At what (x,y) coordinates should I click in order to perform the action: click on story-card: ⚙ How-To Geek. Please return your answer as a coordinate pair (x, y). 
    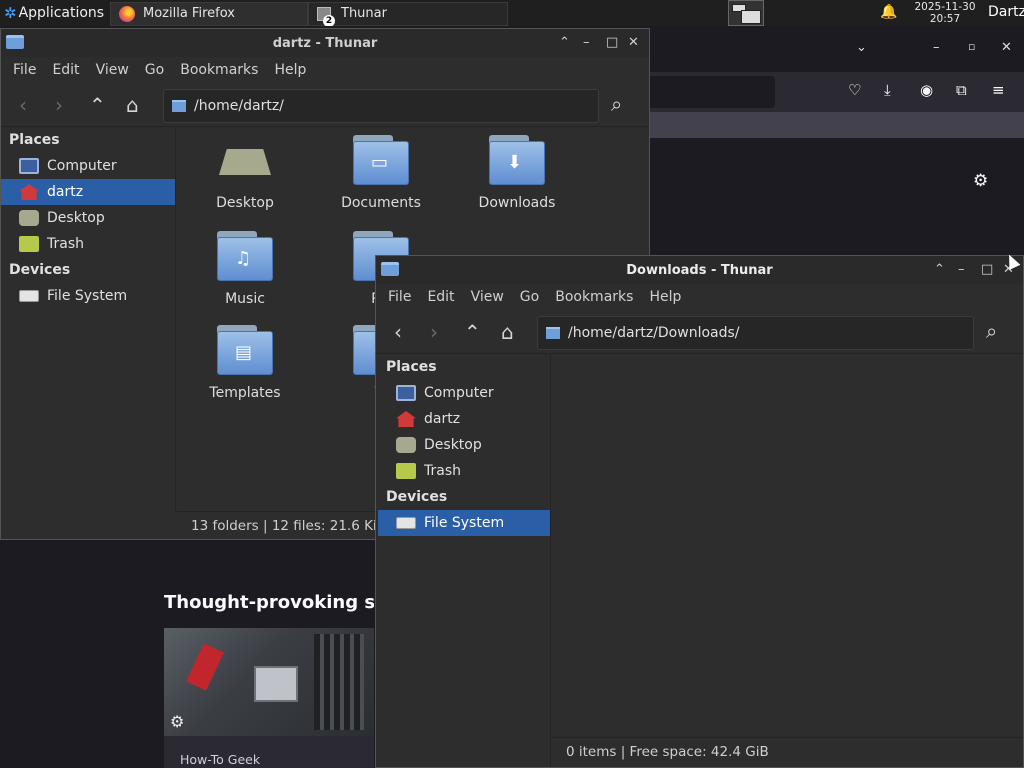
    Looking at the image, I should click on (269, 698).